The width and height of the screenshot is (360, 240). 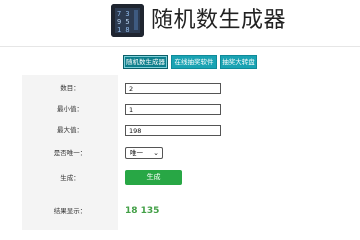 What do you see at coordinates (136, 153) in the screenshot?
I see `unique-select-value: 唯一` at bounding box center [136, 153].